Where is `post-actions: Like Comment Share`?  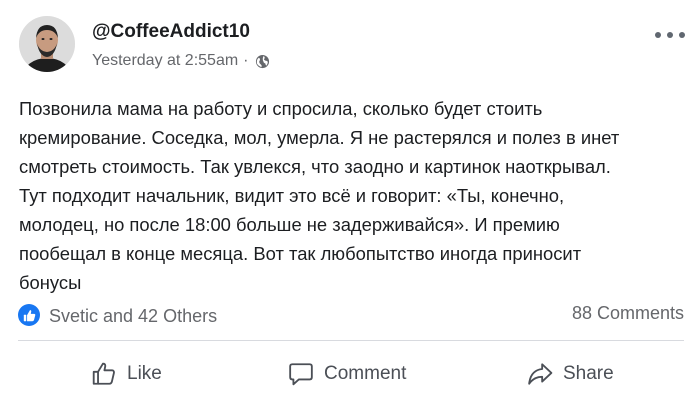
post-actions: Like Comment Share is located at coordinates (351, 374).